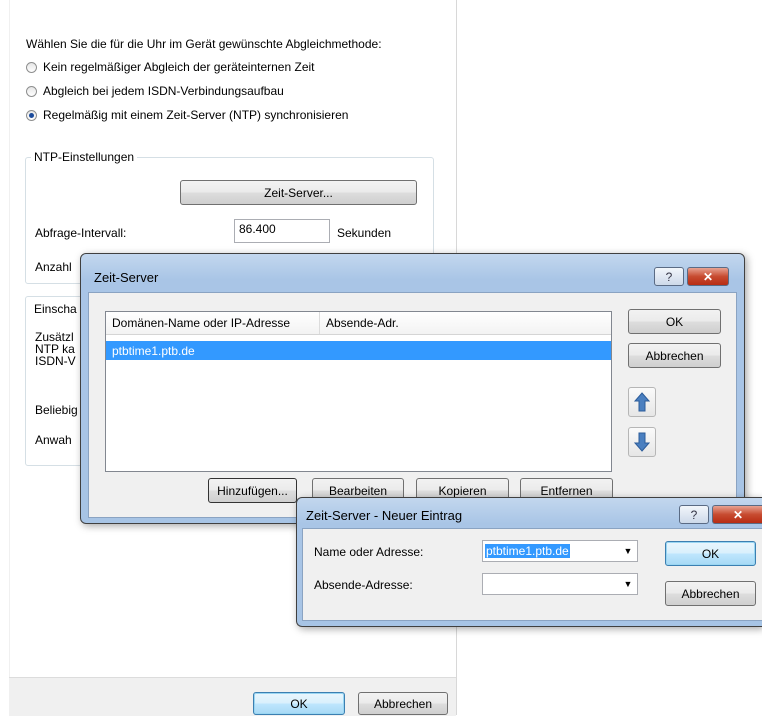 The width and height of the screenshot is (762, 716). Describe the element at coordinates (53, 440) in the screenshot. I see `anwah-label: Anwah` at that location.